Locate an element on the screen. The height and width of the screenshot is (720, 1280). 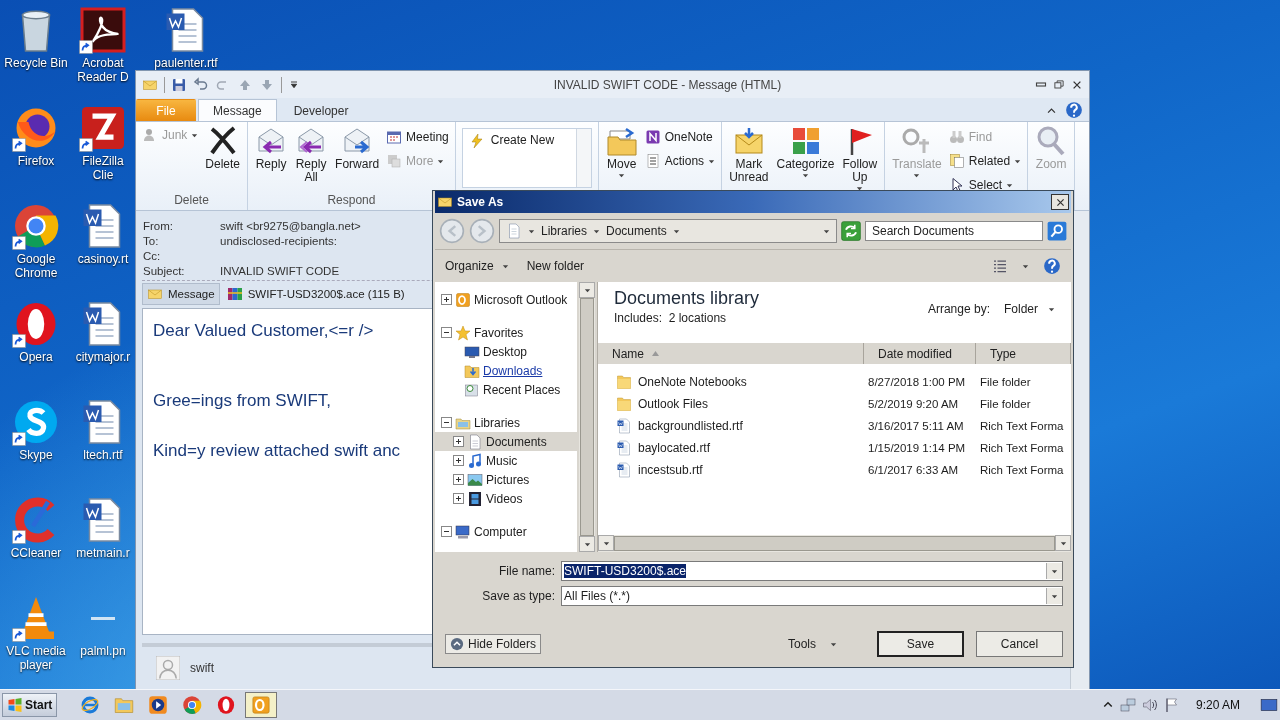
file-type-dropdown: All Files (*.*) is located at coordinates (812, 596).